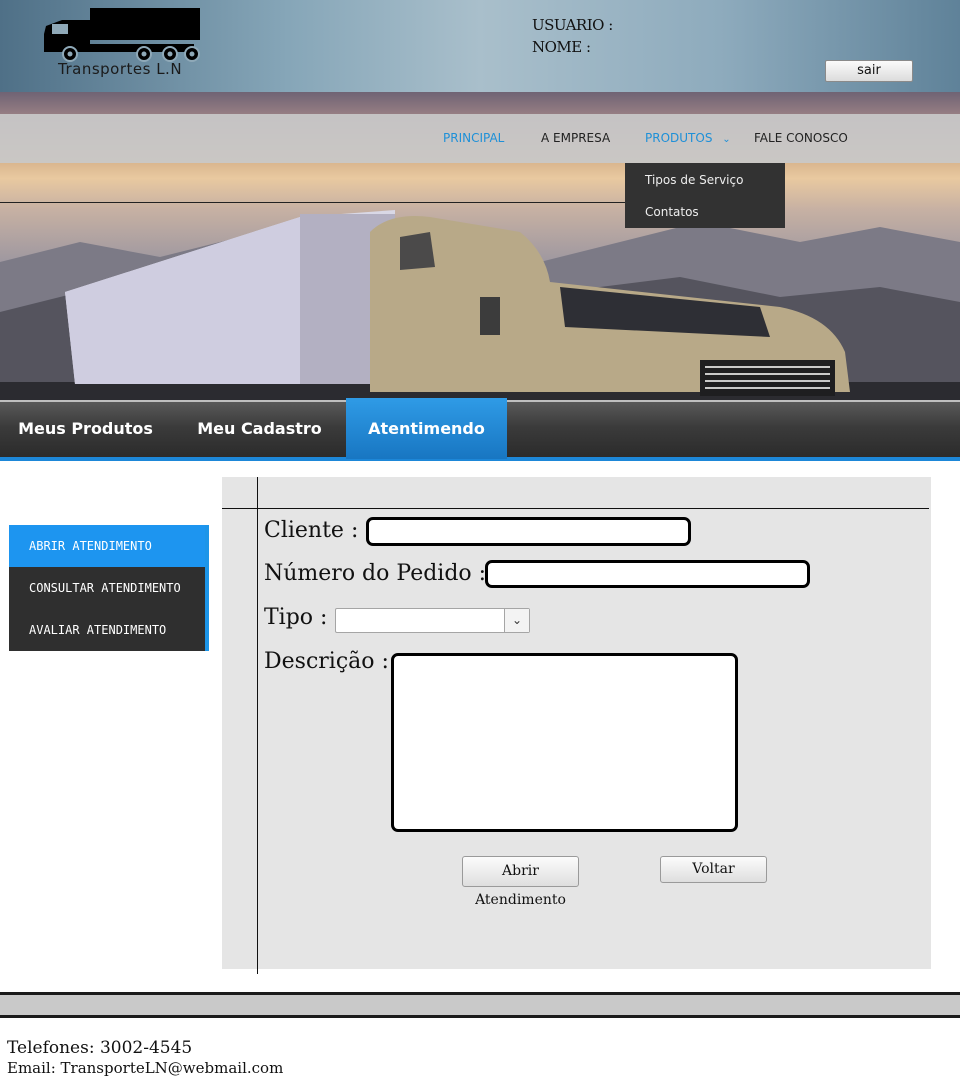 The width and height of the screenshot is (960, 1080). I want to click on descricao-textarea, so click(564, 742).